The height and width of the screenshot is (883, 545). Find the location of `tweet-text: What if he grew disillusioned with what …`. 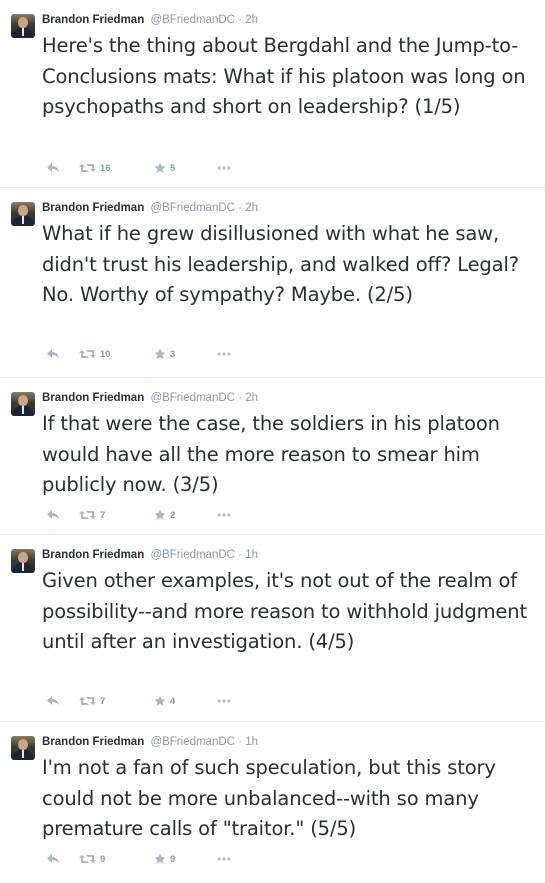

tweet-text: What if he grew disillusioned with what … is located at coordinates (280, 264).